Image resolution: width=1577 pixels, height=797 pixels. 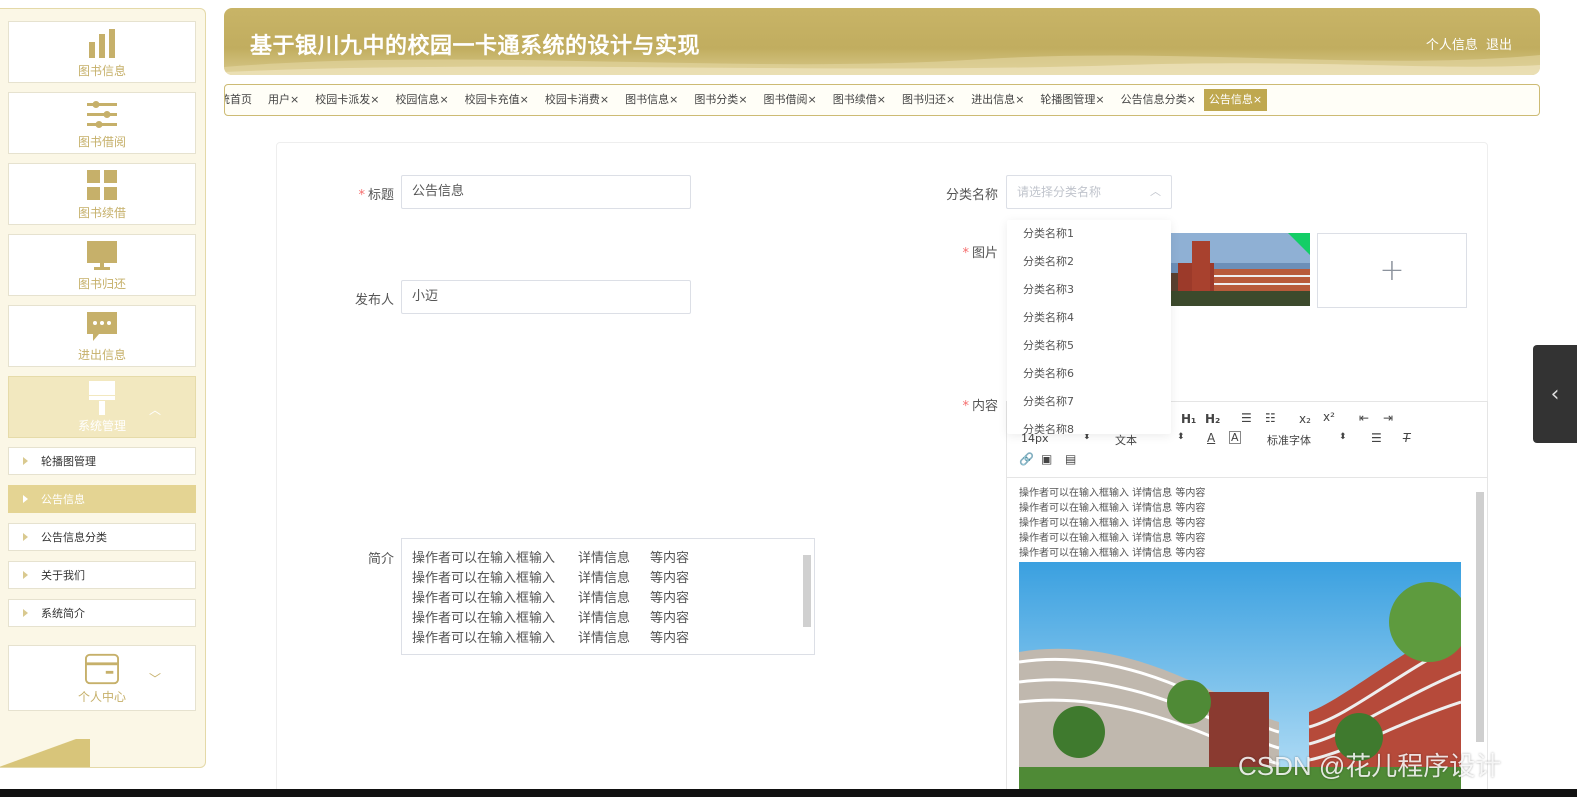 I want to click on tab-item: 进出信息×, so click(x=997, y=100).